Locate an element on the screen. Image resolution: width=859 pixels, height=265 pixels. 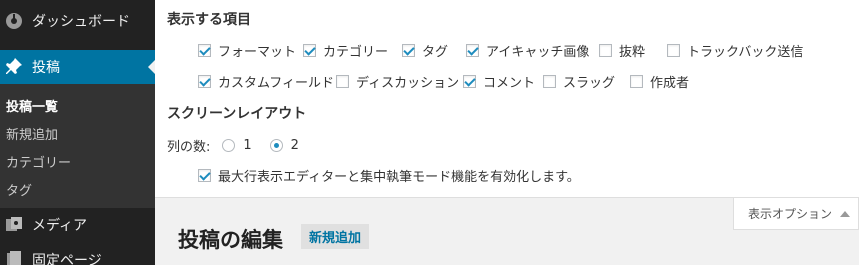
editor-expand-checkbox is located at coordinates (204, 175).